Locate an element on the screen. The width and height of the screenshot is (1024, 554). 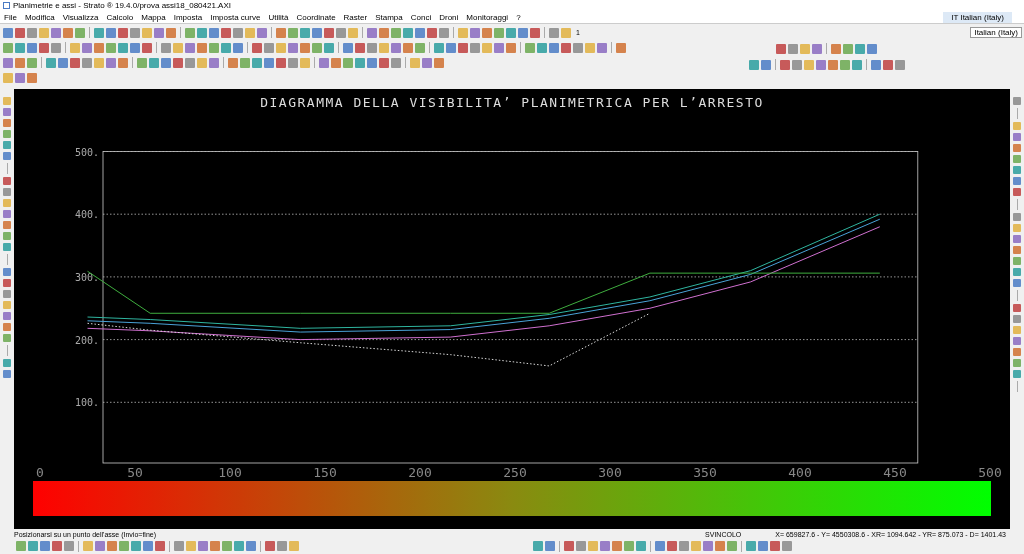
menu-item: Utilità is located at coordinates (278, 17).